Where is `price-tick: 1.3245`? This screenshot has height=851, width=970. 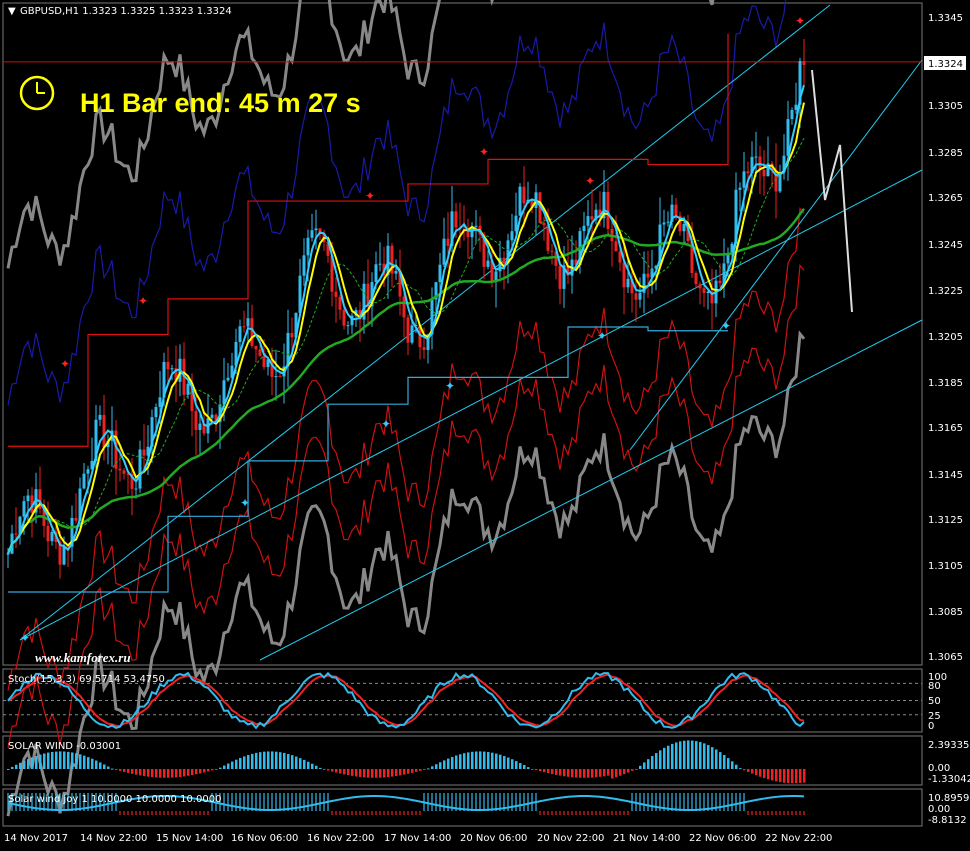 price-tick: 1.3245 is located at coordinates (945, 245).